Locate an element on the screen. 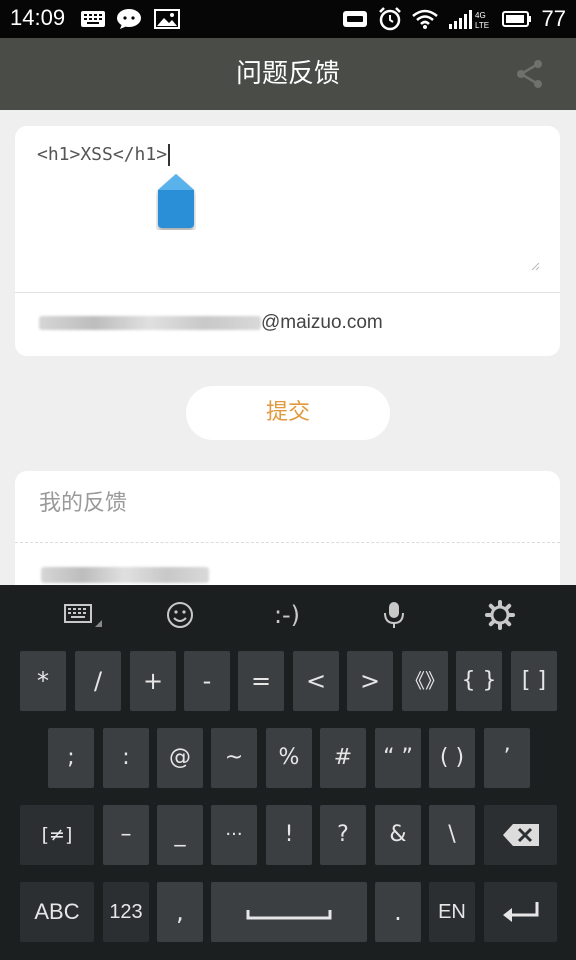 The width and height of the screenshot is (576, 960). status-icons: 4G LTE 77 is located at coordinates (454, 19).